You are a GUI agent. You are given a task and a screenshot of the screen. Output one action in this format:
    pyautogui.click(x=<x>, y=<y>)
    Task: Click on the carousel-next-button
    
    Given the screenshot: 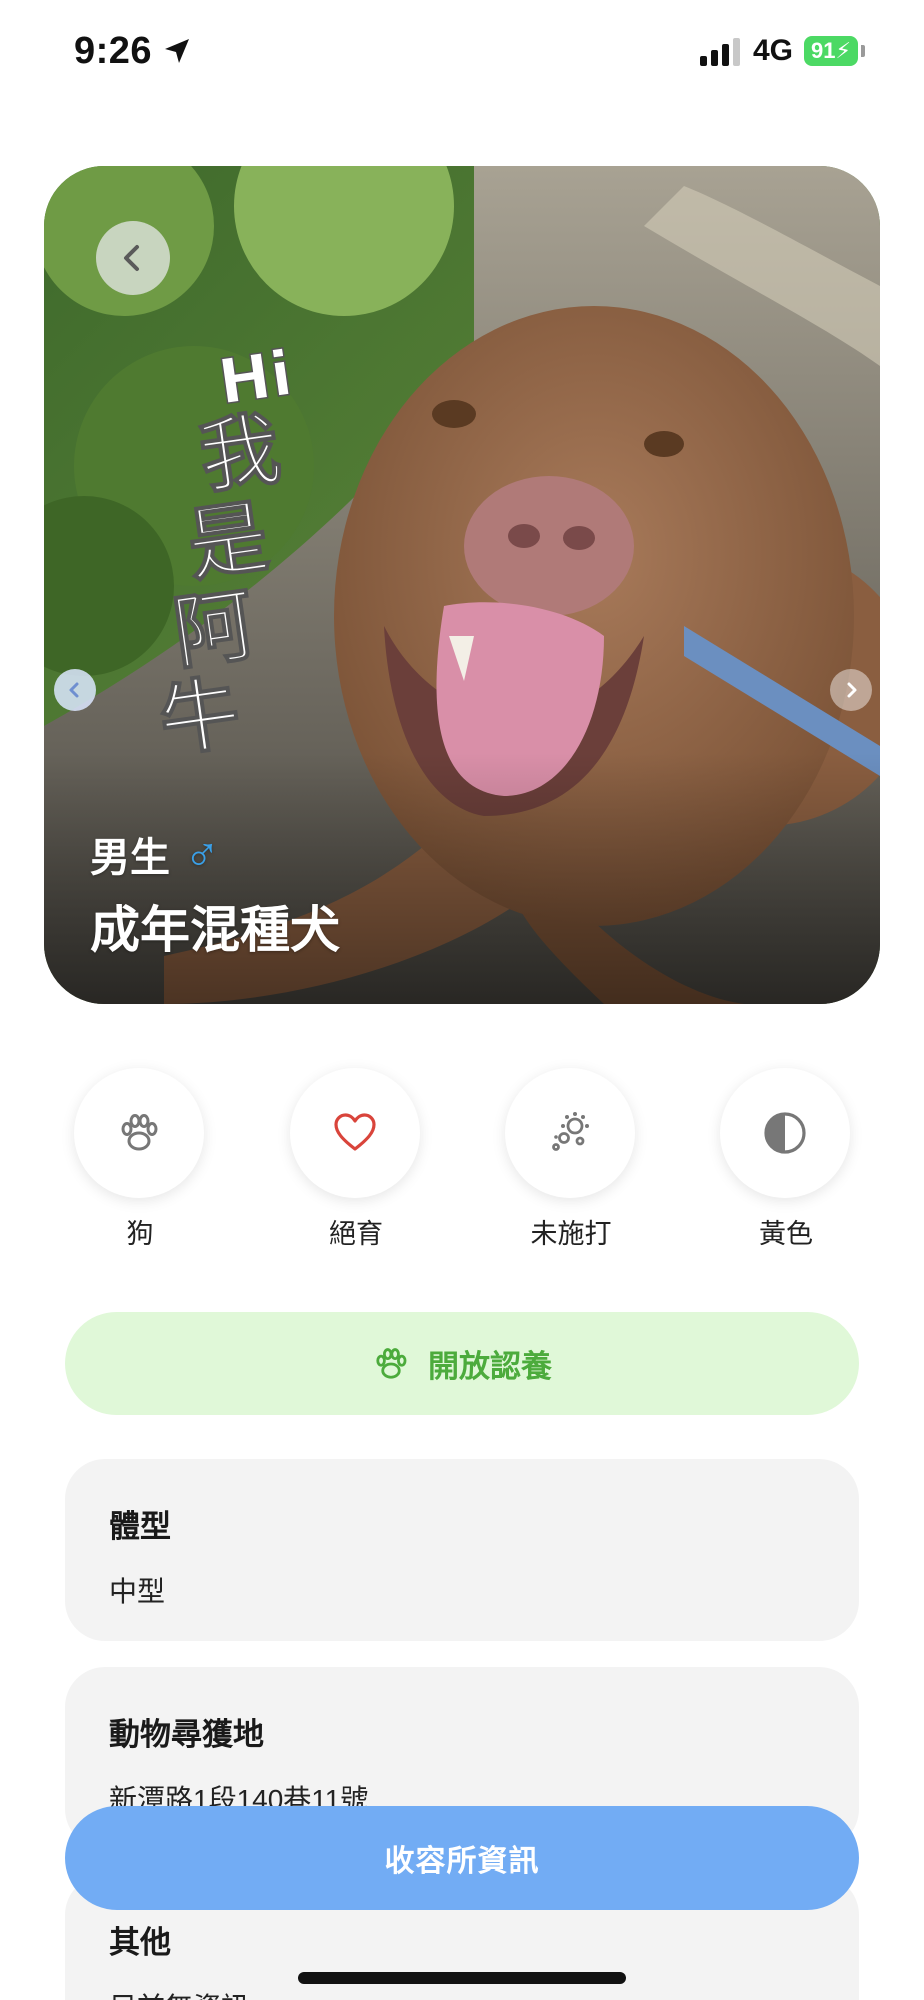 What is the action you would take?
    pyautogui.click(x=851, y=690)
    